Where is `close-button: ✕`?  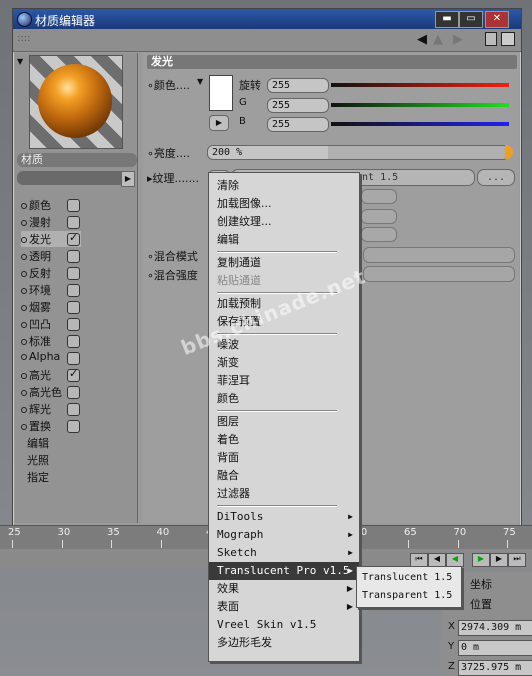
close-button: ✕ is located at coordinates (497, 19).